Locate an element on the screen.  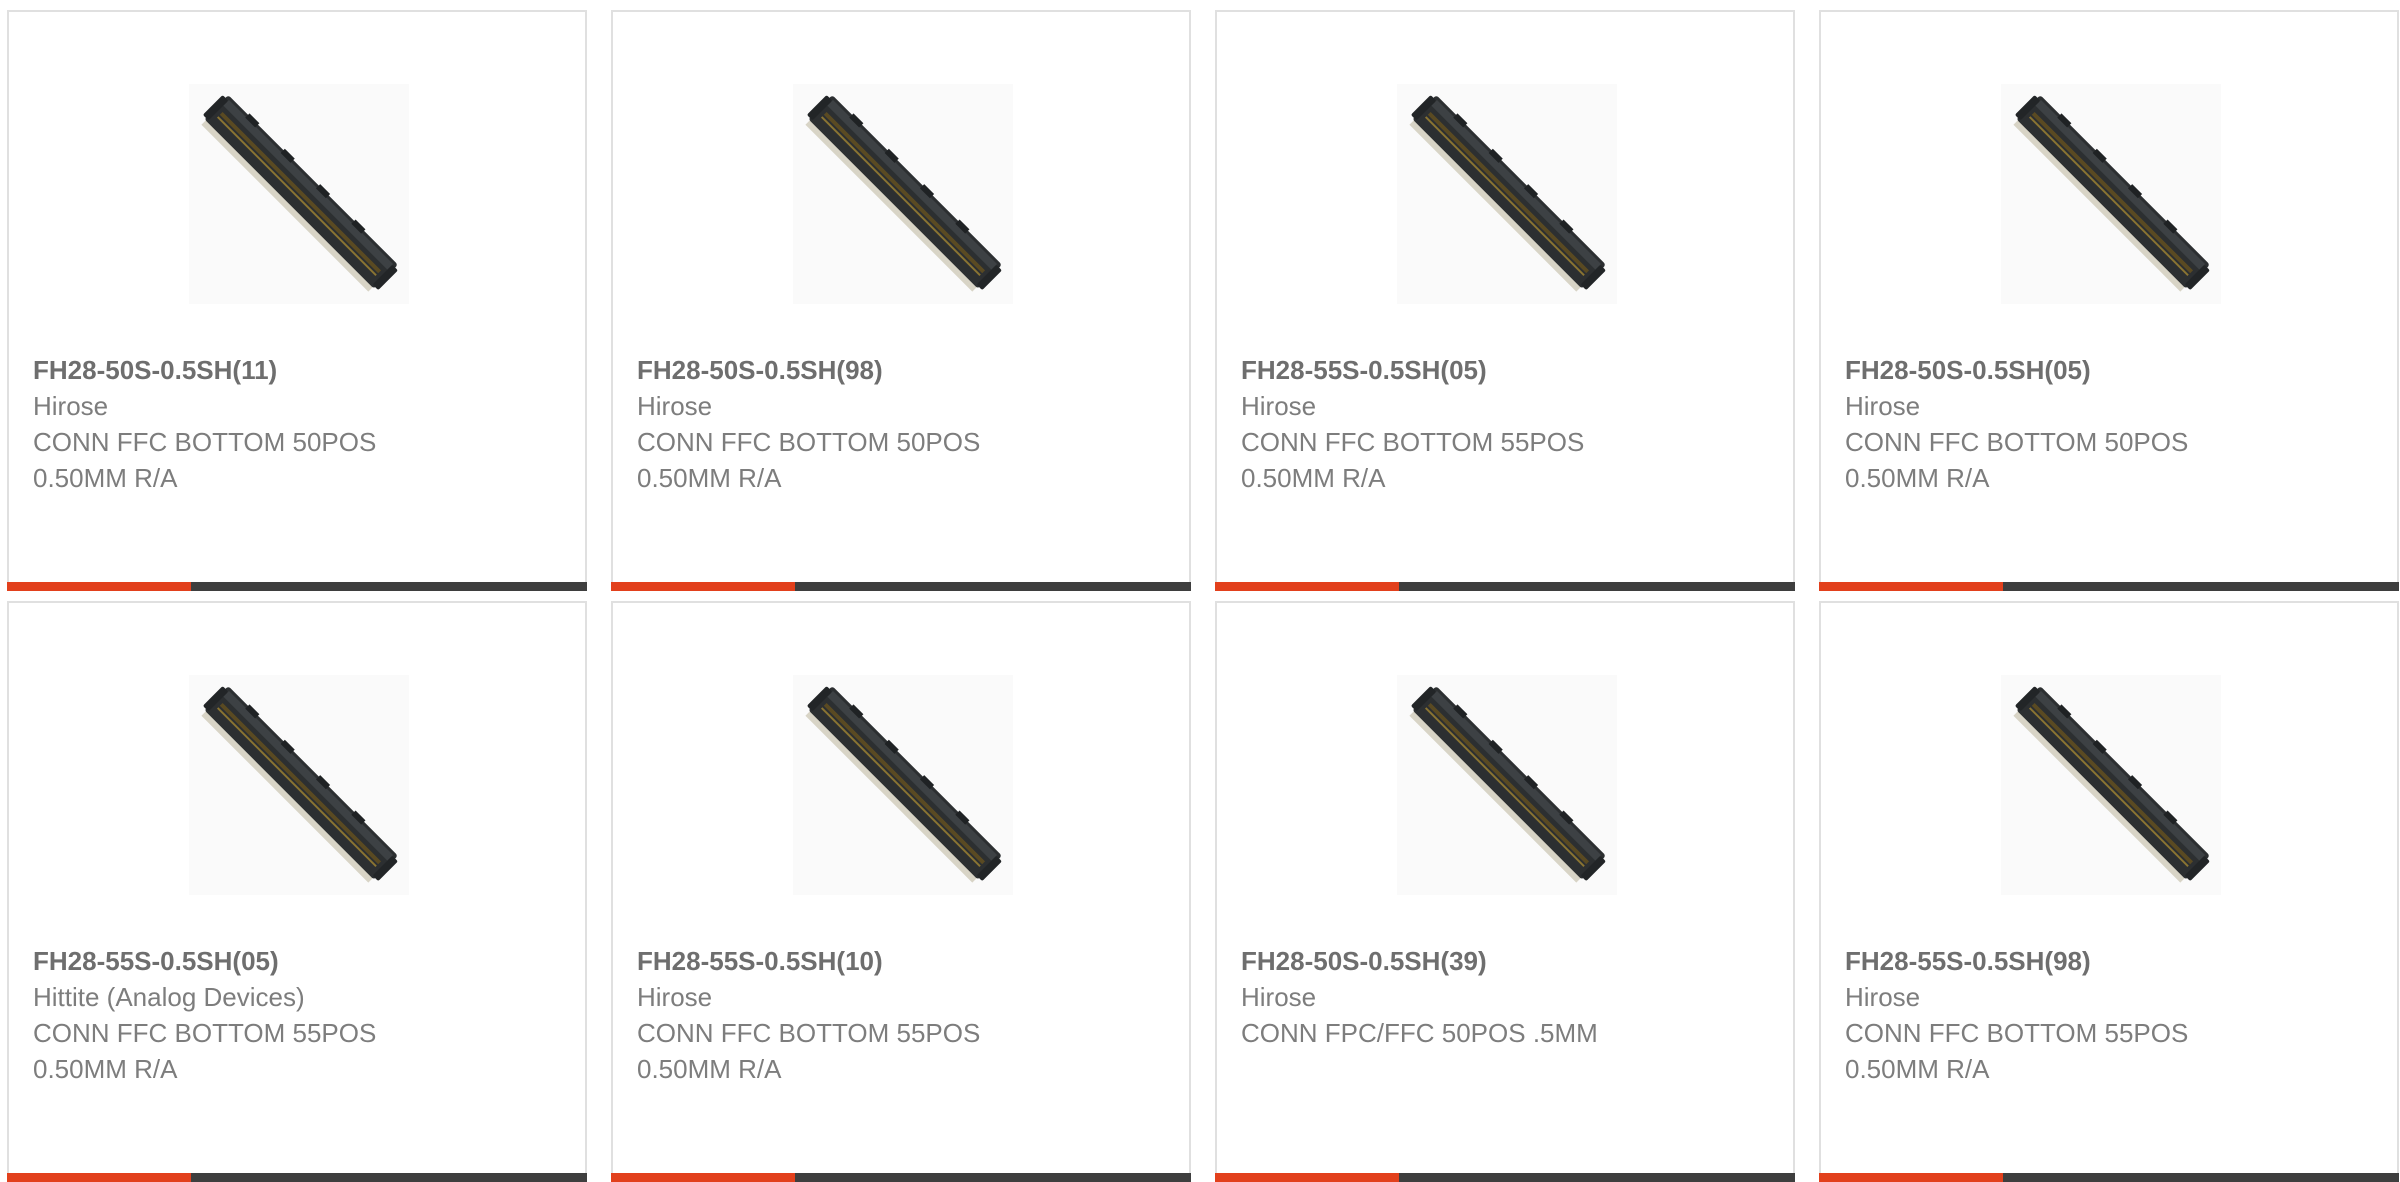
manufacturer: Hittite (Analog Devices) is located at coordinates (169, 997).